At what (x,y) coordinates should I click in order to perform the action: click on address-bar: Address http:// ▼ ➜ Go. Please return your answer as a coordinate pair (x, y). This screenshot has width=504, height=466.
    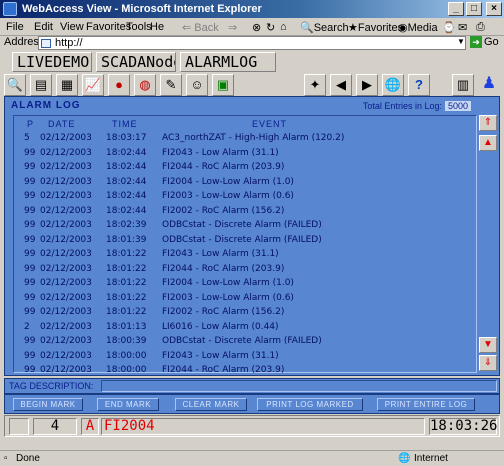
    Looking at the image, I should click on (252, 43).